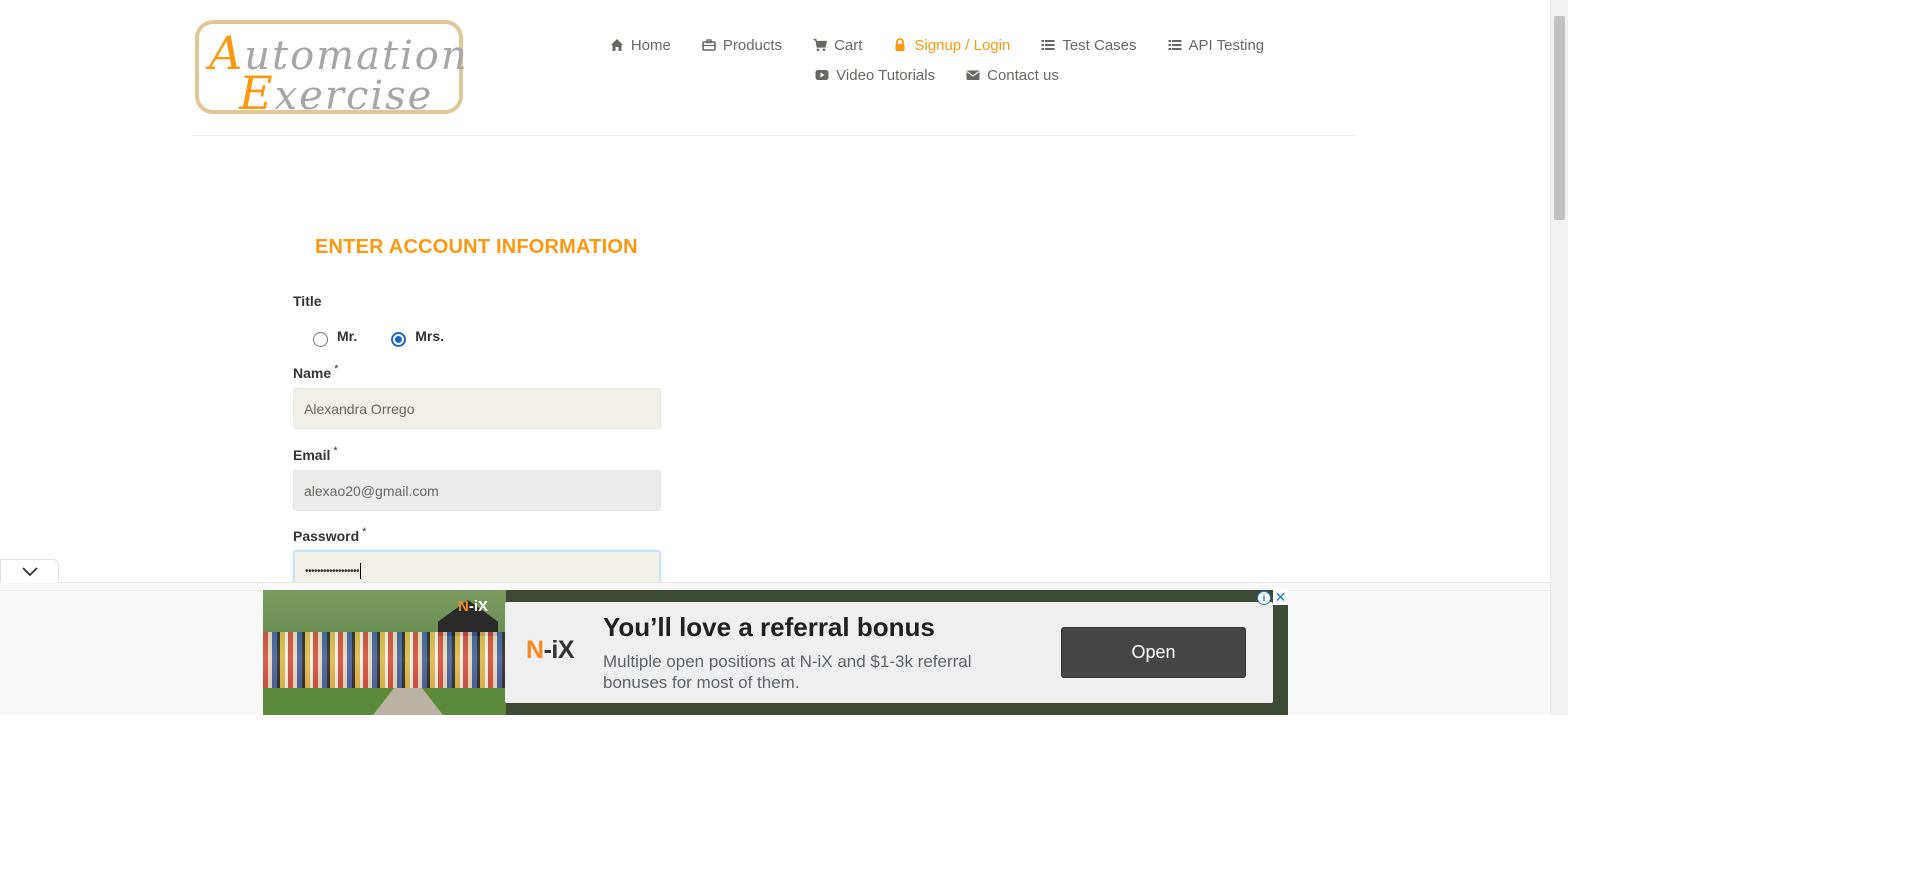  I want to click on nav-cart: Cart, so click(837, 45).